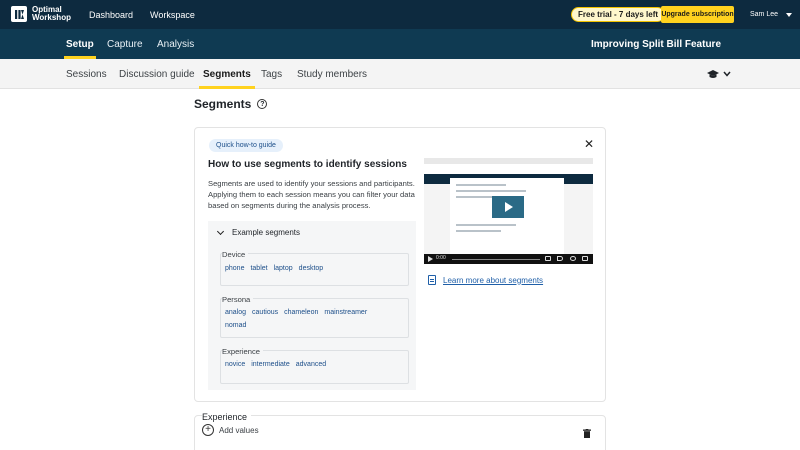 The width and height of the screenshot is (800, 450). What do you see at coordinates (315, 319) in the screenshot?
I see `segment-values-persona: analog cautious chameleon mainstreamer nomad` at bounding box center [315, 319].